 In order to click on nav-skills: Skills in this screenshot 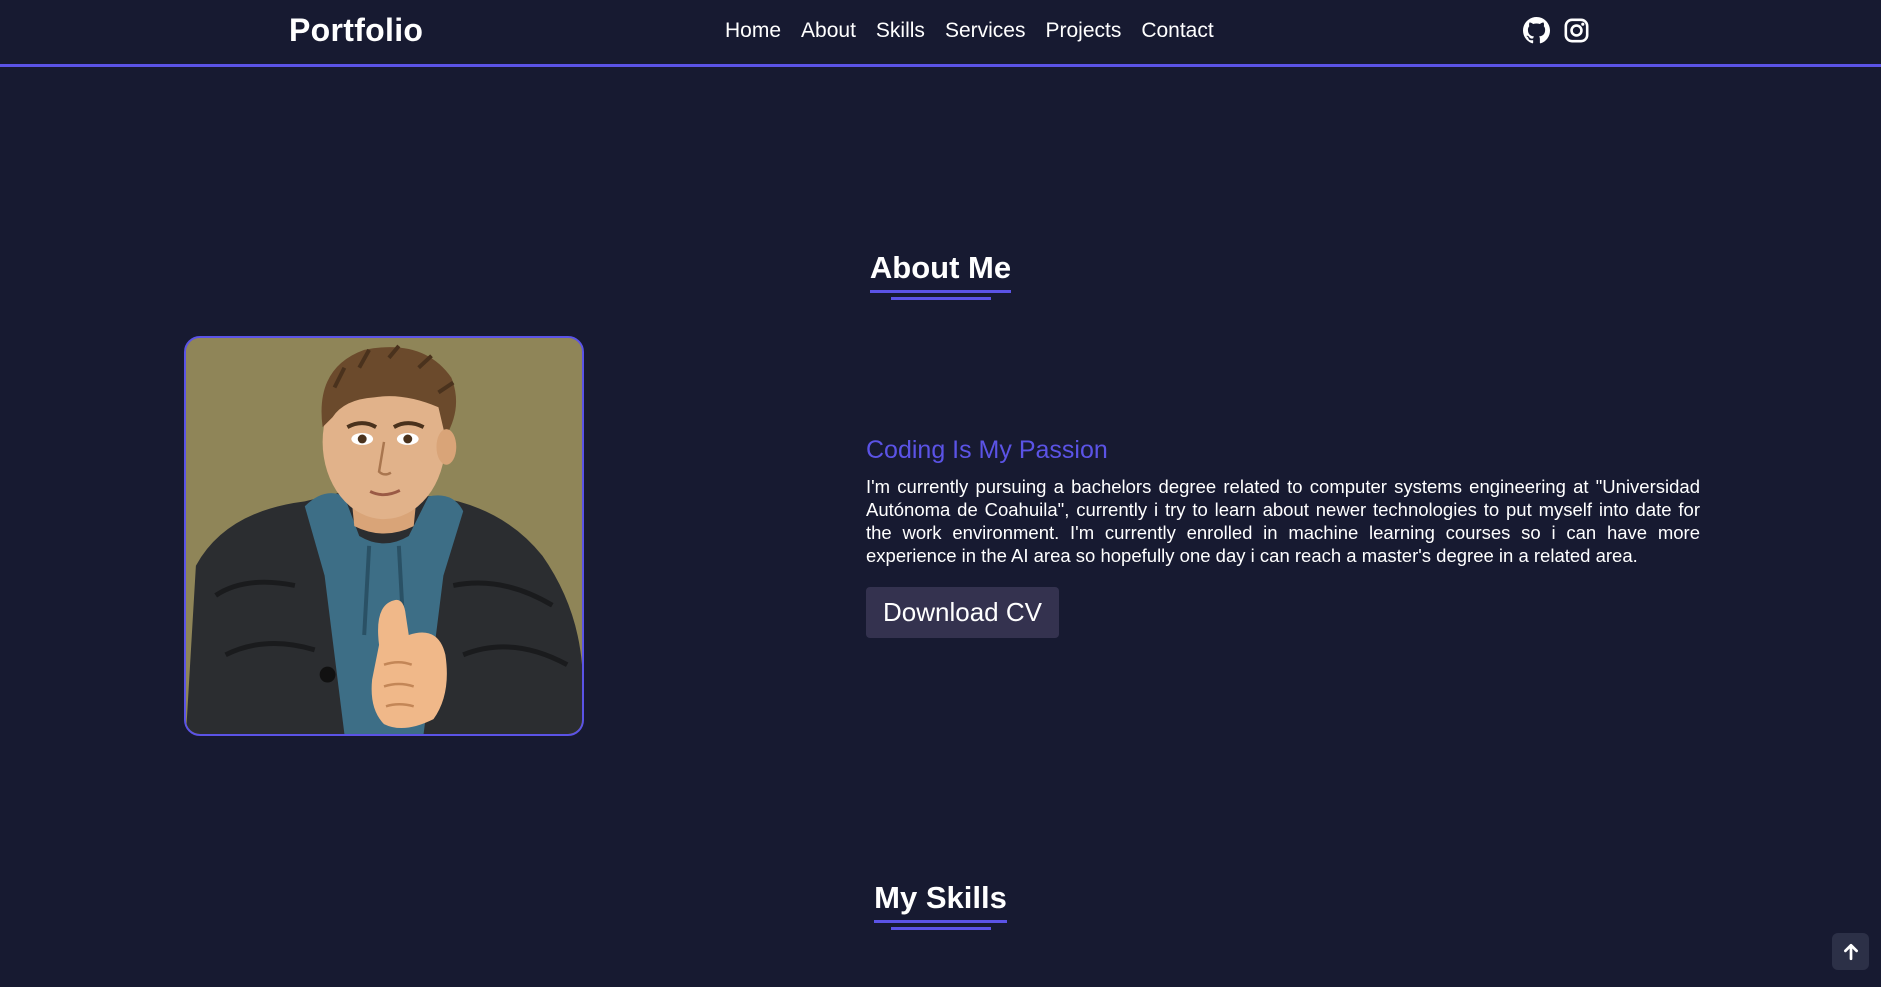, I will do `click(900, 31)`.